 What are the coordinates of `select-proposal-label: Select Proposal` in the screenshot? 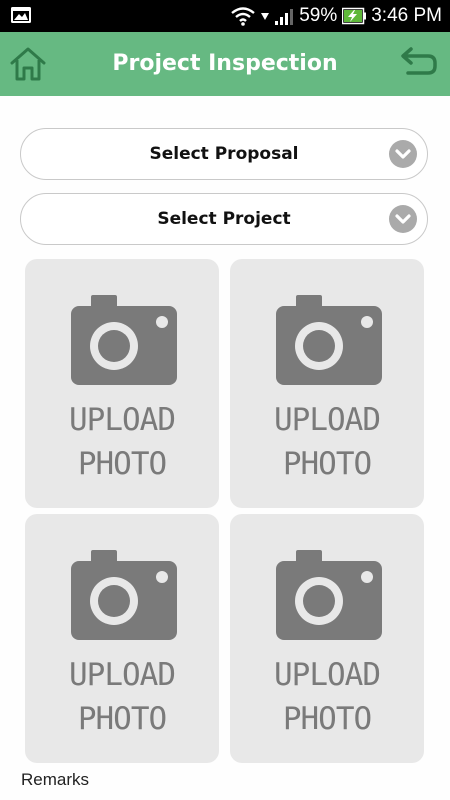 It's located at (224, 154).